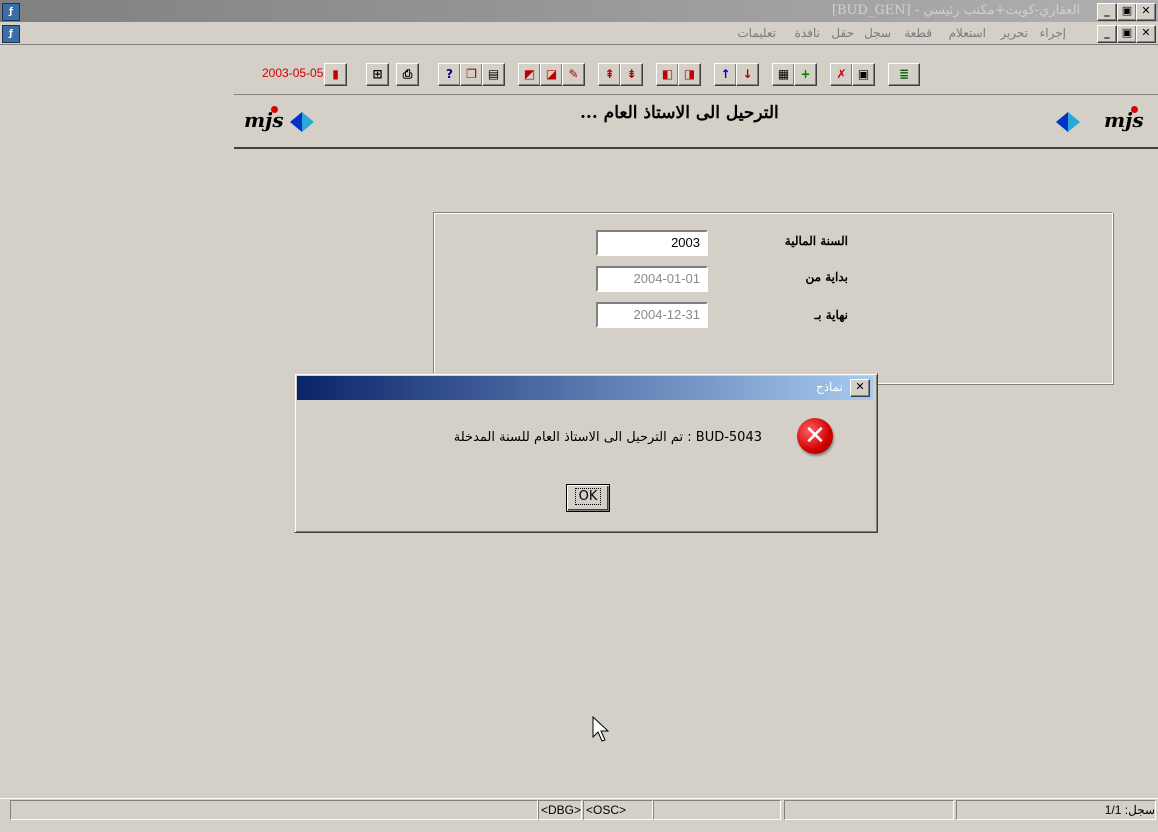  What do you see at coordinates (551, 74) in the screenshot?
I see `execute-query-icon: ◪` at bounding box center [551, 74].